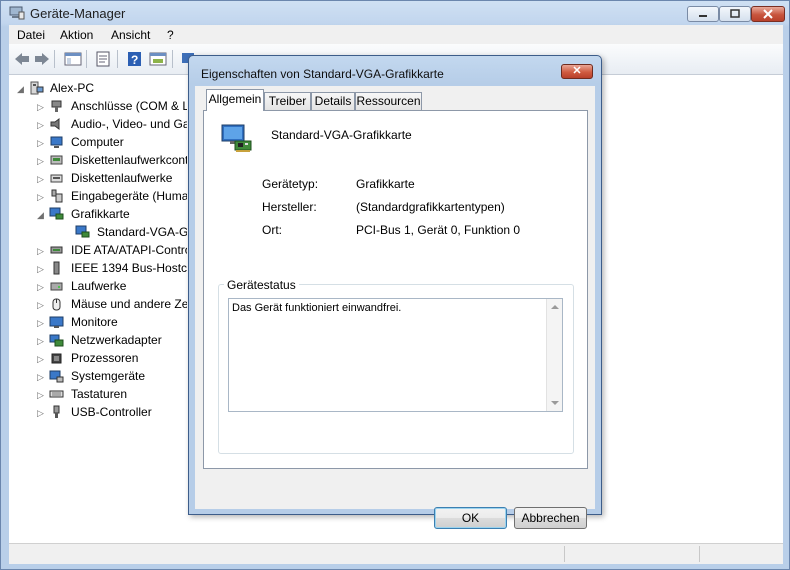  I want to click on tree-item-label: Netzwerkadapter, so click(116, 340).